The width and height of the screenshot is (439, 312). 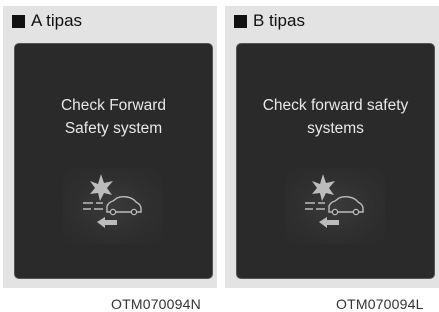 I want to click on panel-a-title: A tipas, so click(x=57, y=20).